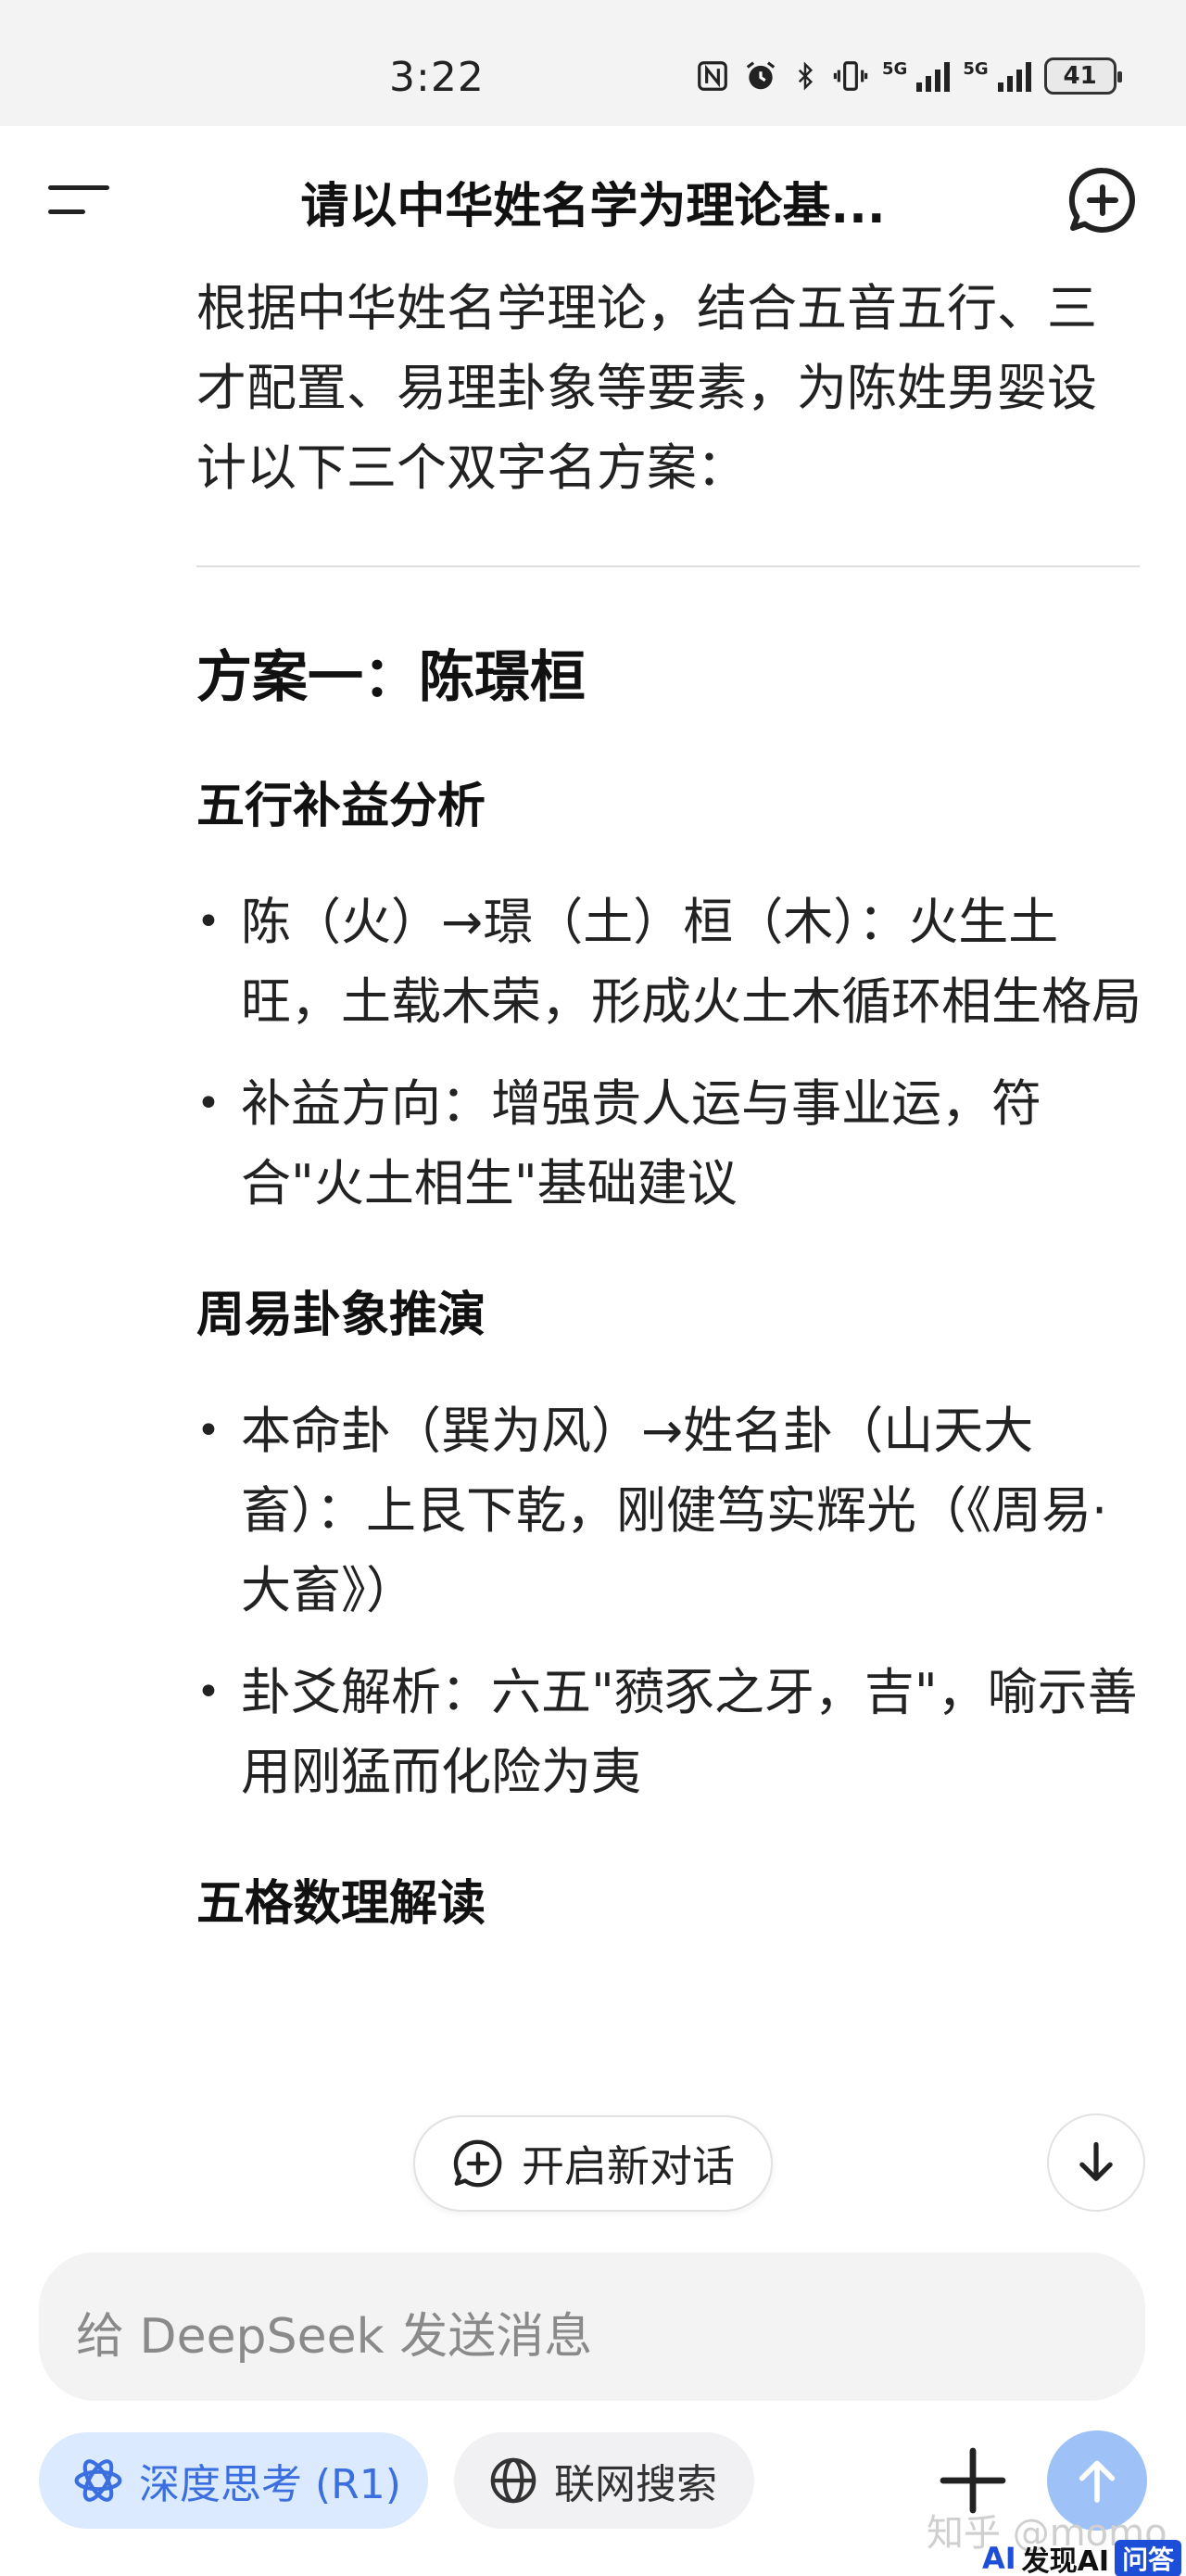  Describe the element at coordinates (669, 1511) in the screenshot. I see `list-item: 本命卦（巽为风）→姓名卦（山天大畜）：上艮下乾，刚健笃实辉光（《周易·大畜》）` at that location.